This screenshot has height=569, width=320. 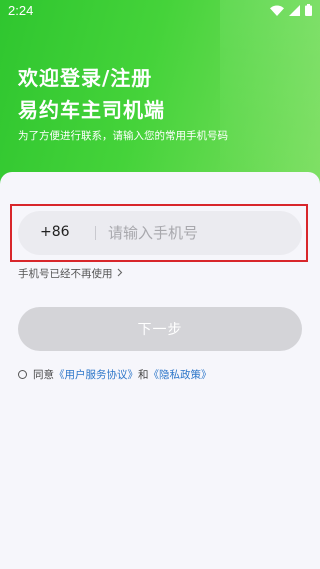 What do you see at coordinates (43, 375) in the screenshot?
I see `agreement-prefix: 同意` at bounding box center [43, 375].